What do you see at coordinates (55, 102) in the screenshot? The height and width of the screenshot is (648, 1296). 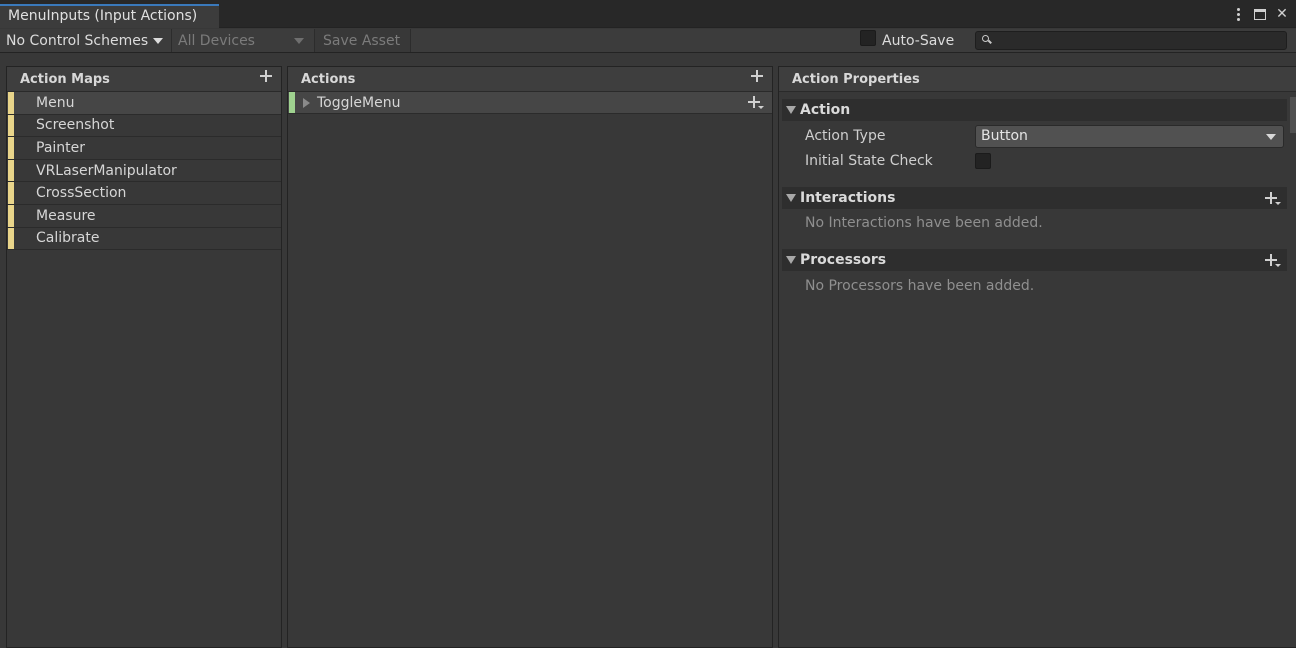 I see `action-map-label: Menu` at bounding box center [55, 102].